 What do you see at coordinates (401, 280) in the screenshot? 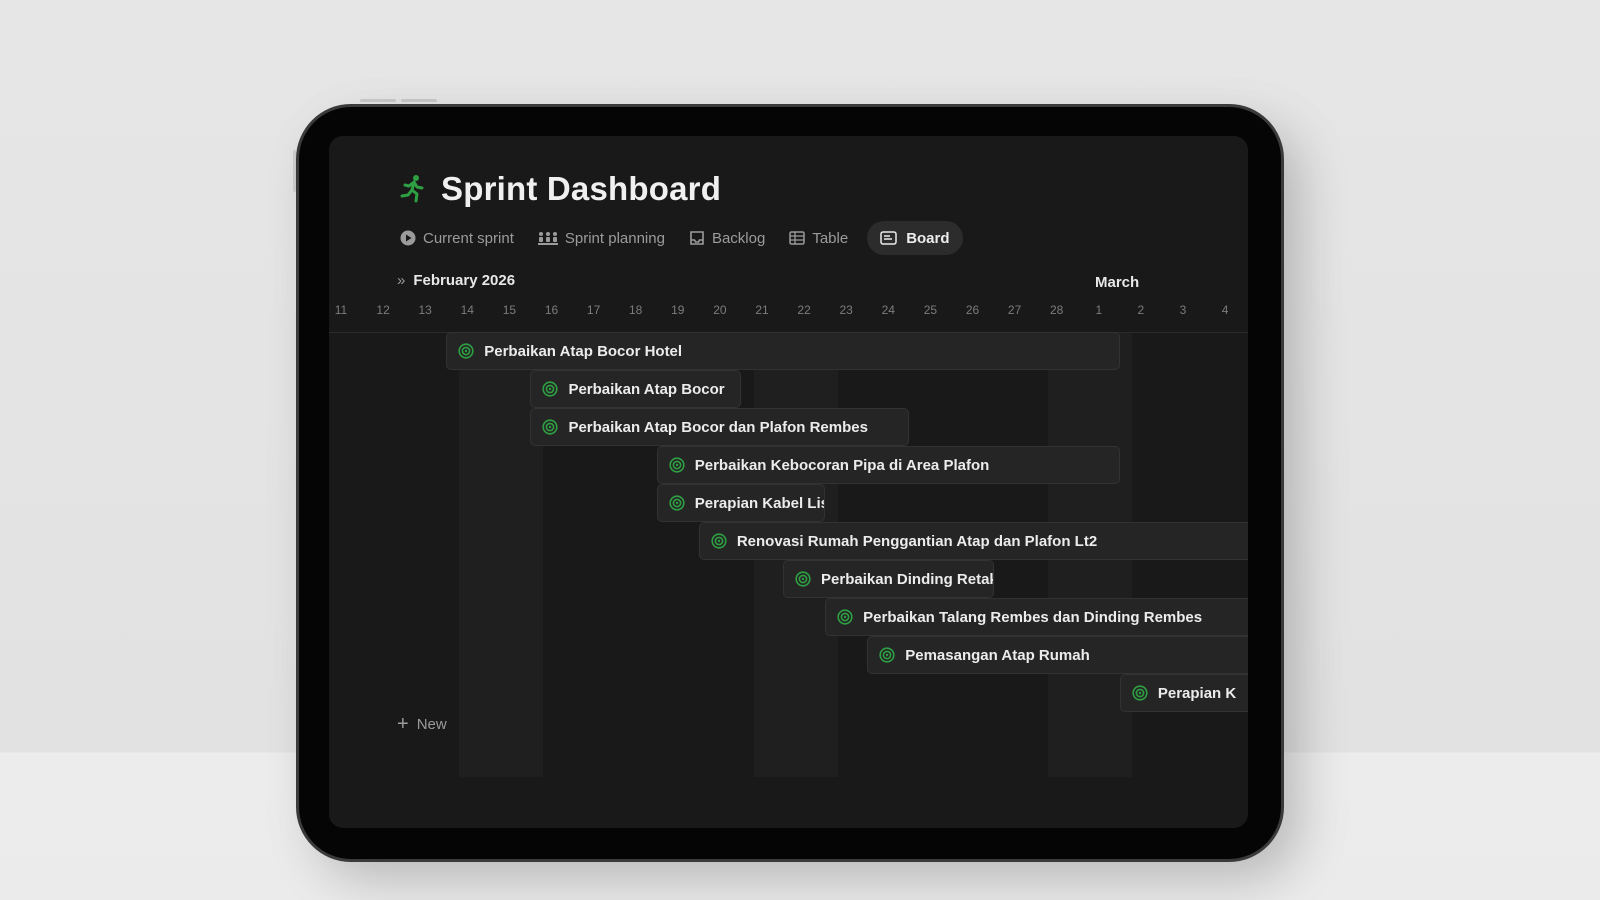
I see `chevrons-right-icon: »` at bounding box center [401, 280].